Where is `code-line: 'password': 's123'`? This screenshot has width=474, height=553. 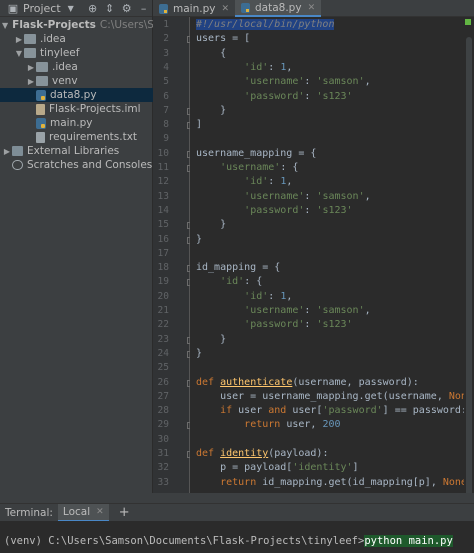
code-line: 'password': 's123' is located at coordinates (298, 96).